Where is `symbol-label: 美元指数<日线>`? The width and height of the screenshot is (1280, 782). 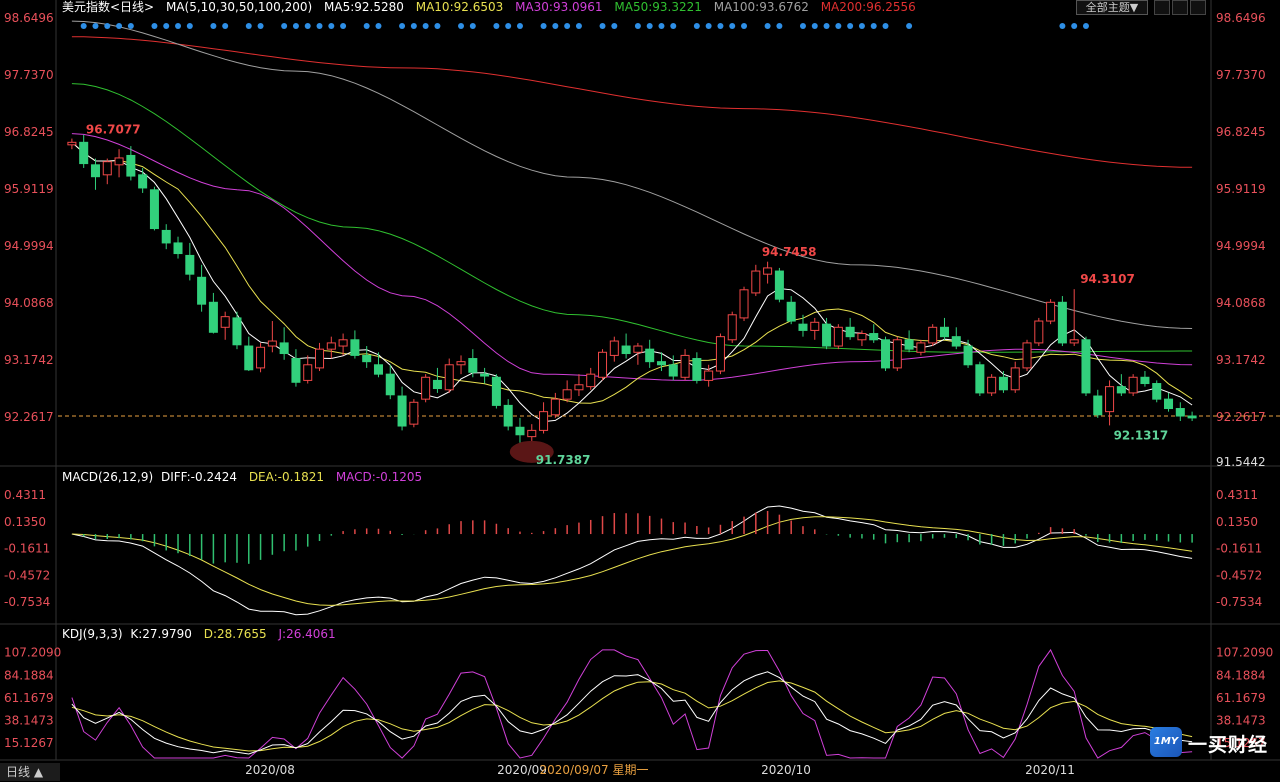 symbol-label: 美元指数<日线> is located at coordinates (108, 7).